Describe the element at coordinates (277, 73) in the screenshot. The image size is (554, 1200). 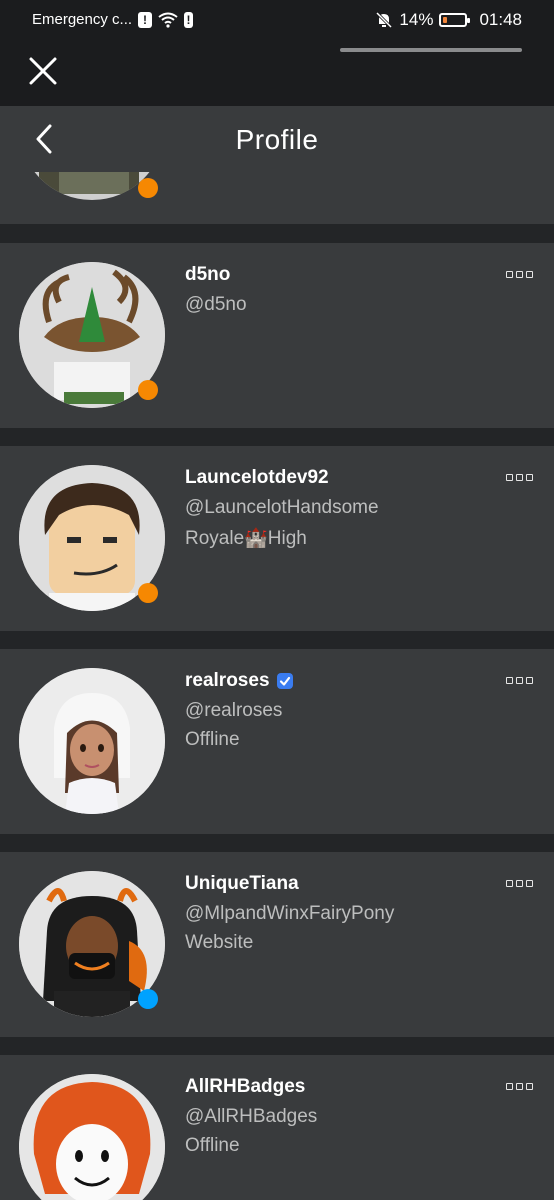
I see `top-bar` at that location.